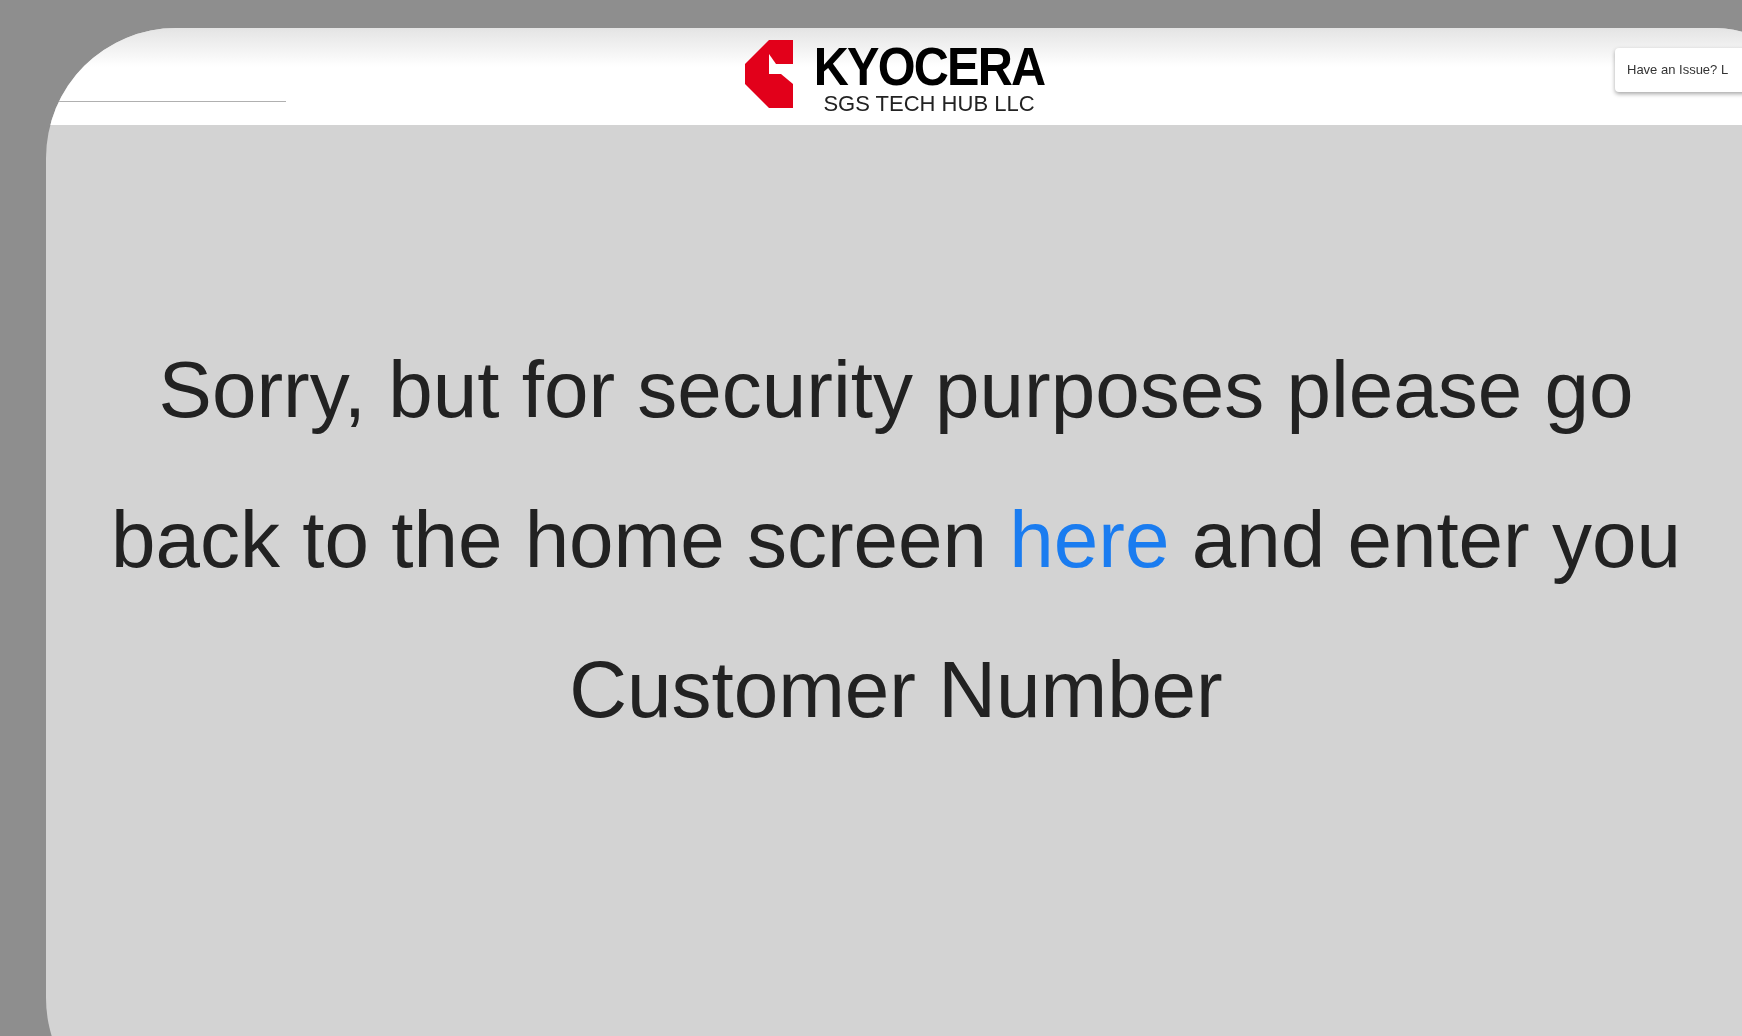 This screenshot has height=1036, width=1742. I want to click on logo-wordmark: KYOCERA, so click(929, 65).